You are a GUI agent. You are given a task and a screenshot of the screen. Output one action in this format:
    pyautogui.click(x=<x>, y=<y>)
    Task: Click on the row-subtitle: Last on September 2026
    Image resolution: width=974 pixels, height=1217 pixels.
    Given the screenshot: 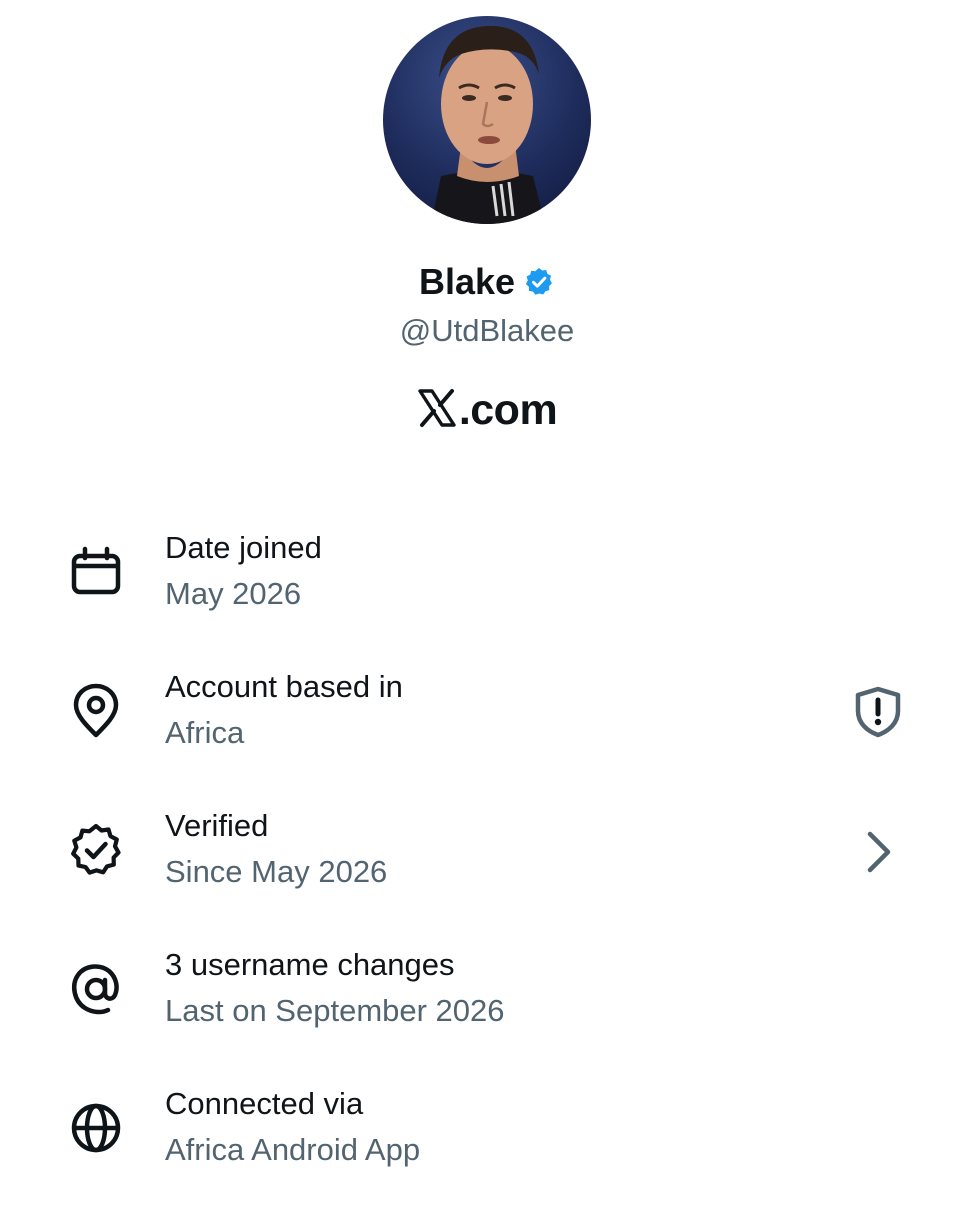 What is the action you would take?
    pyautogui.click(x=335, y=1010)
    